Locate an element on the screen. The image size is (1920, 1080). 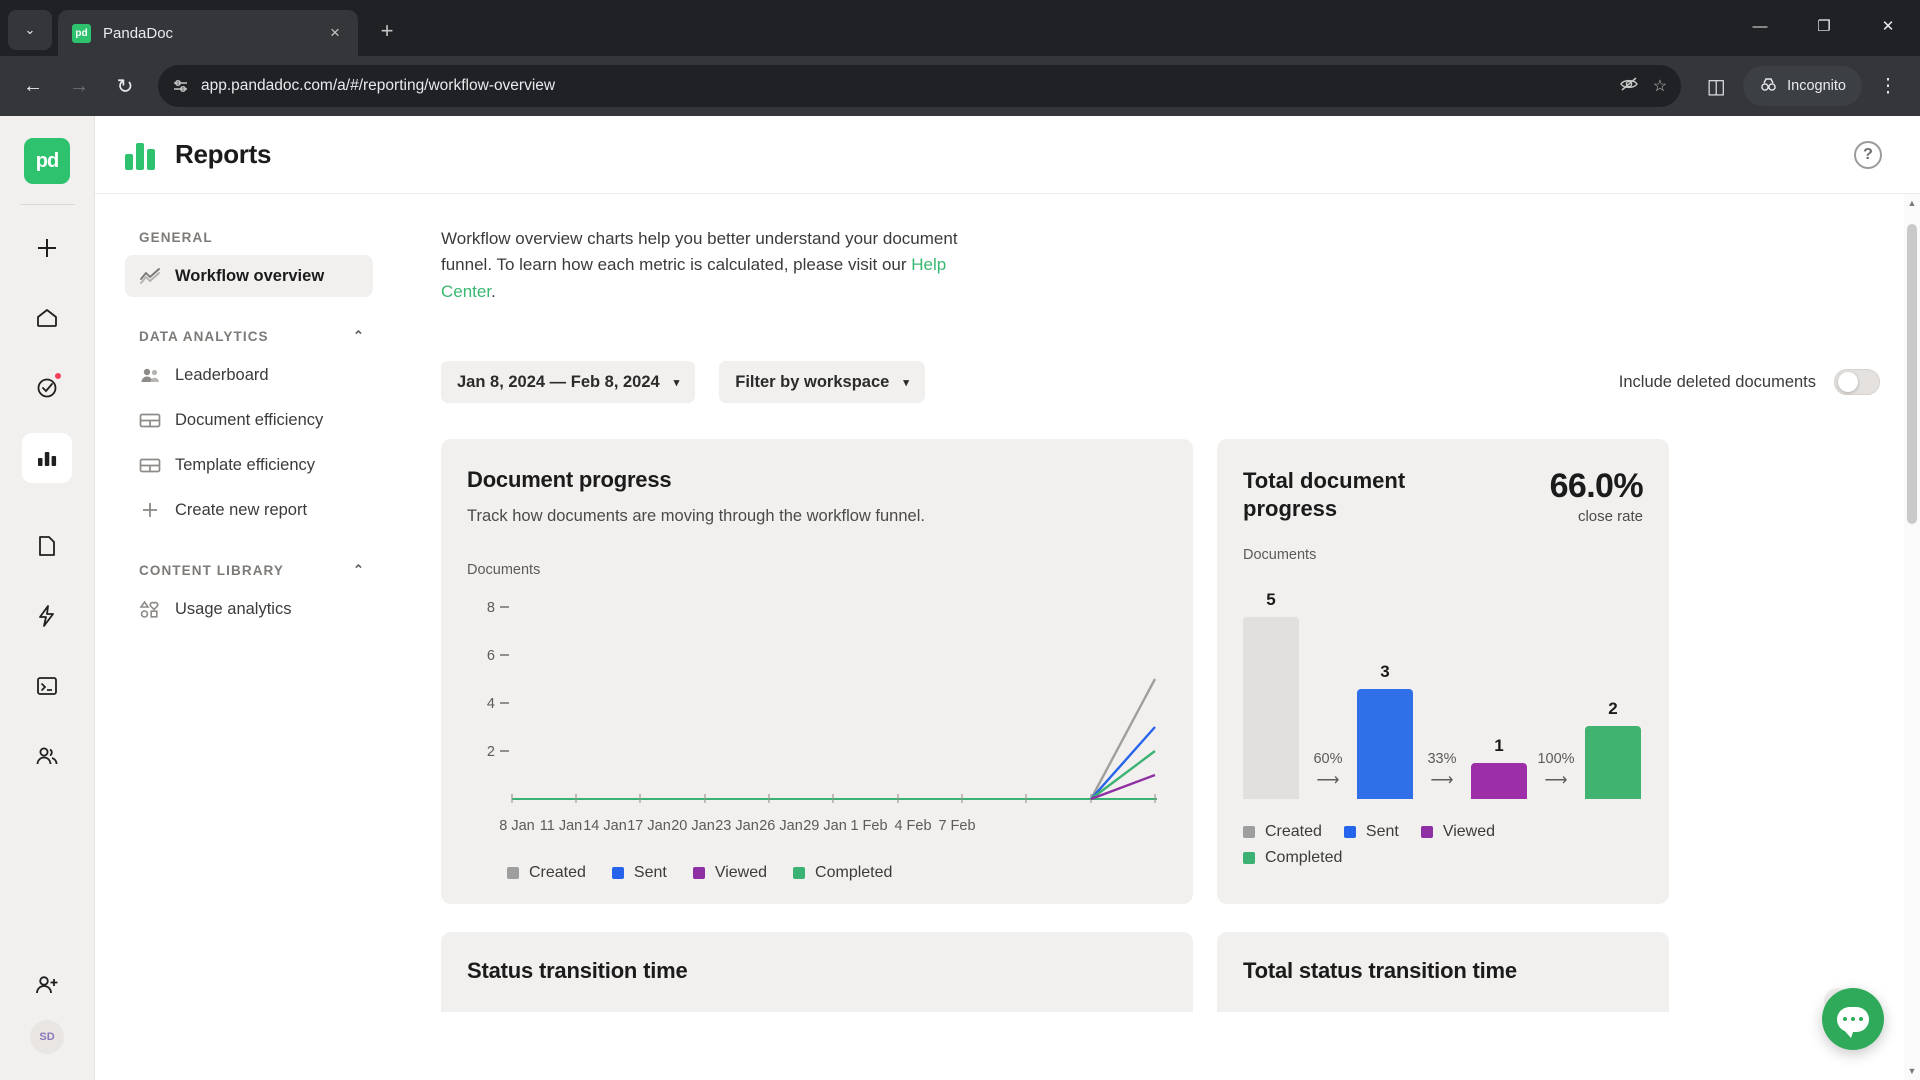
sidebar-caption-label: DATA ANALYTICS is located at coordinates (204, 336).